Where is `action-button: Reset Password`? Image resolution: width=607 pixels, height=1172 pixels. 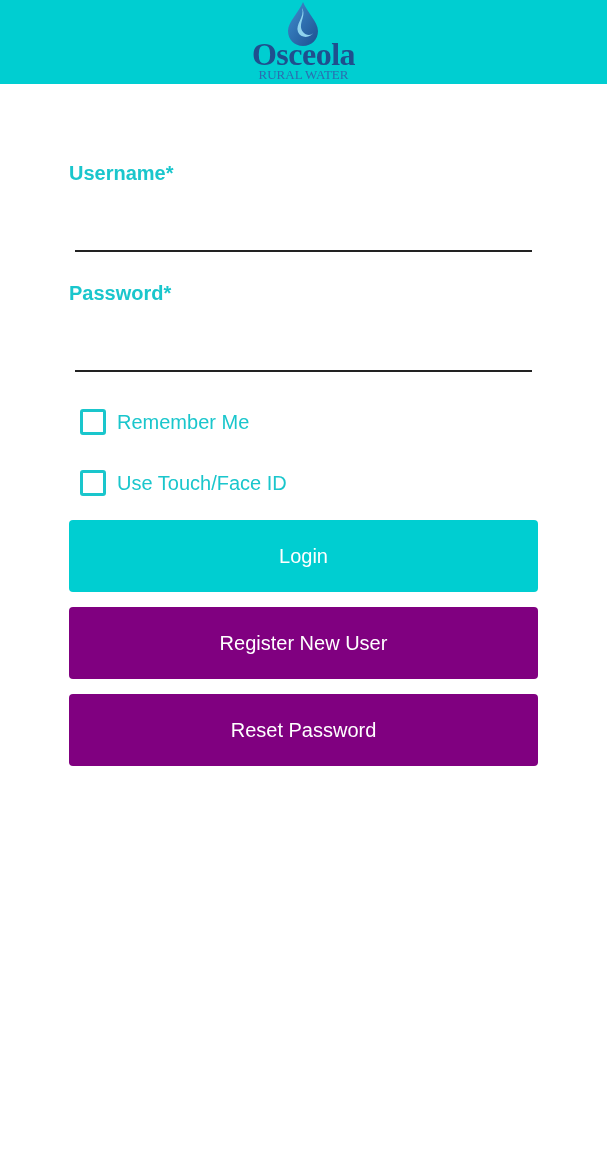 action-button: Reset Password is located at coordinates (303, 730).